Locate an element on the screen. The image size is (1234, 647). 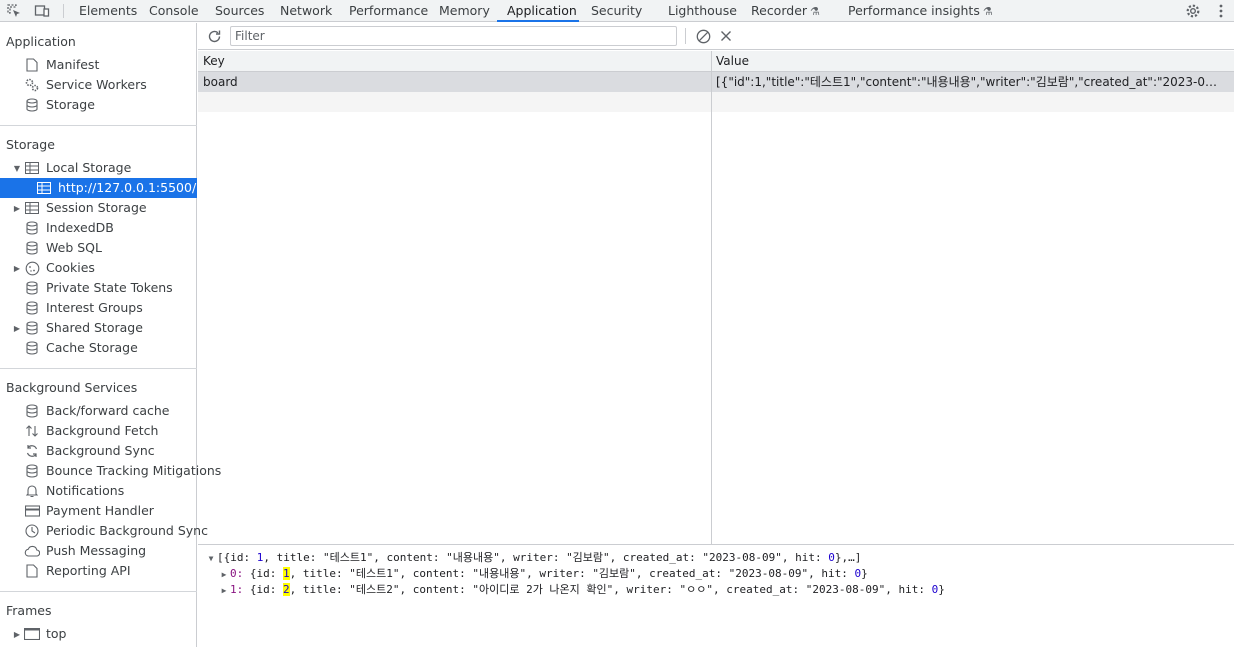
sidebar-item-private-state-tokens: Private State Tokens is located at coordinates (98, 288).